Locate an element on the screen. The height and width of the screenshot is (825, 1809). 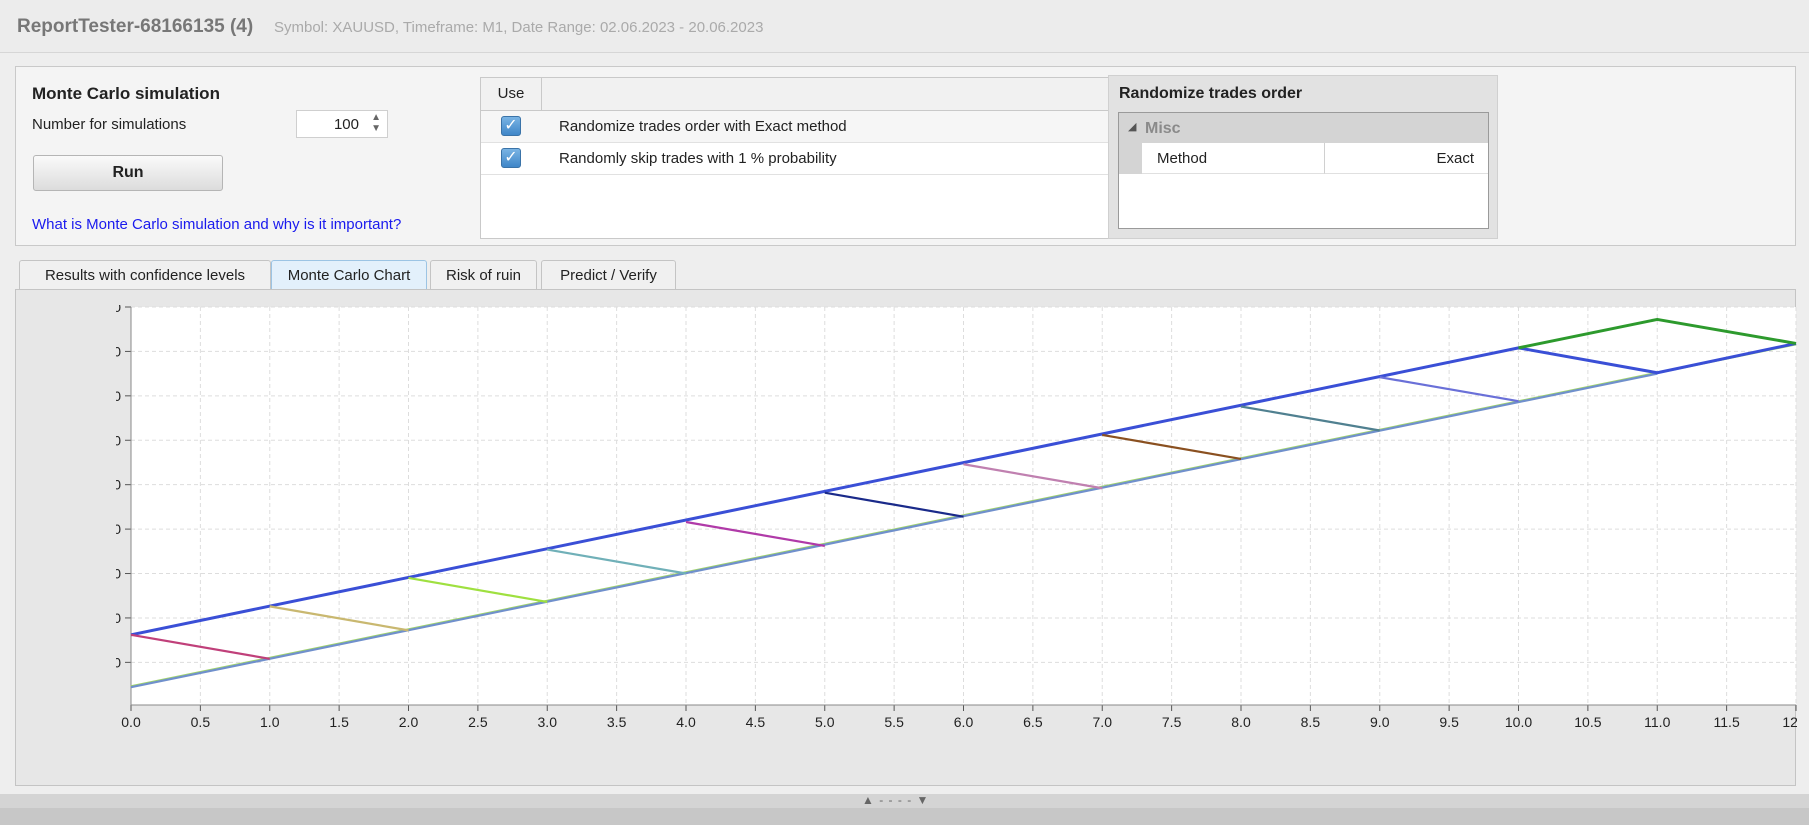
y-tick-label: 500 is located at coordinates (118, 618).